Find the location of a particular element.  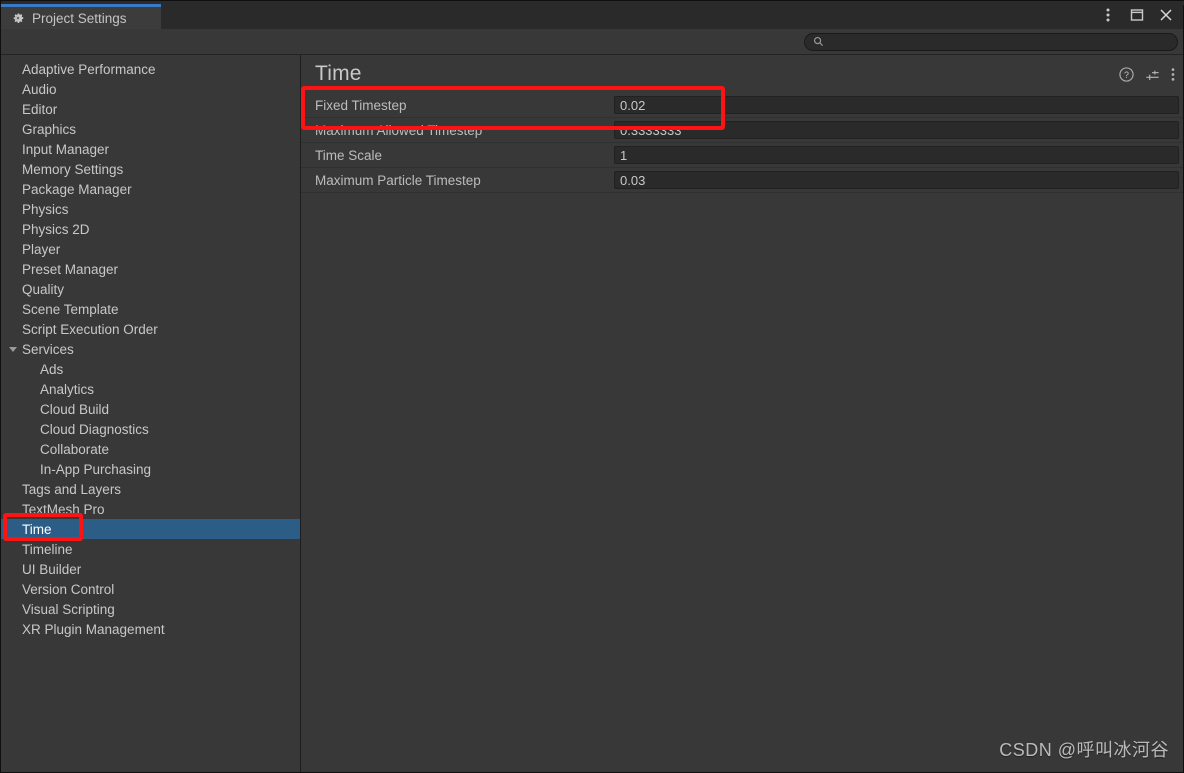

sidebar-item-label: Version Control is located at coordinates (68, 589).